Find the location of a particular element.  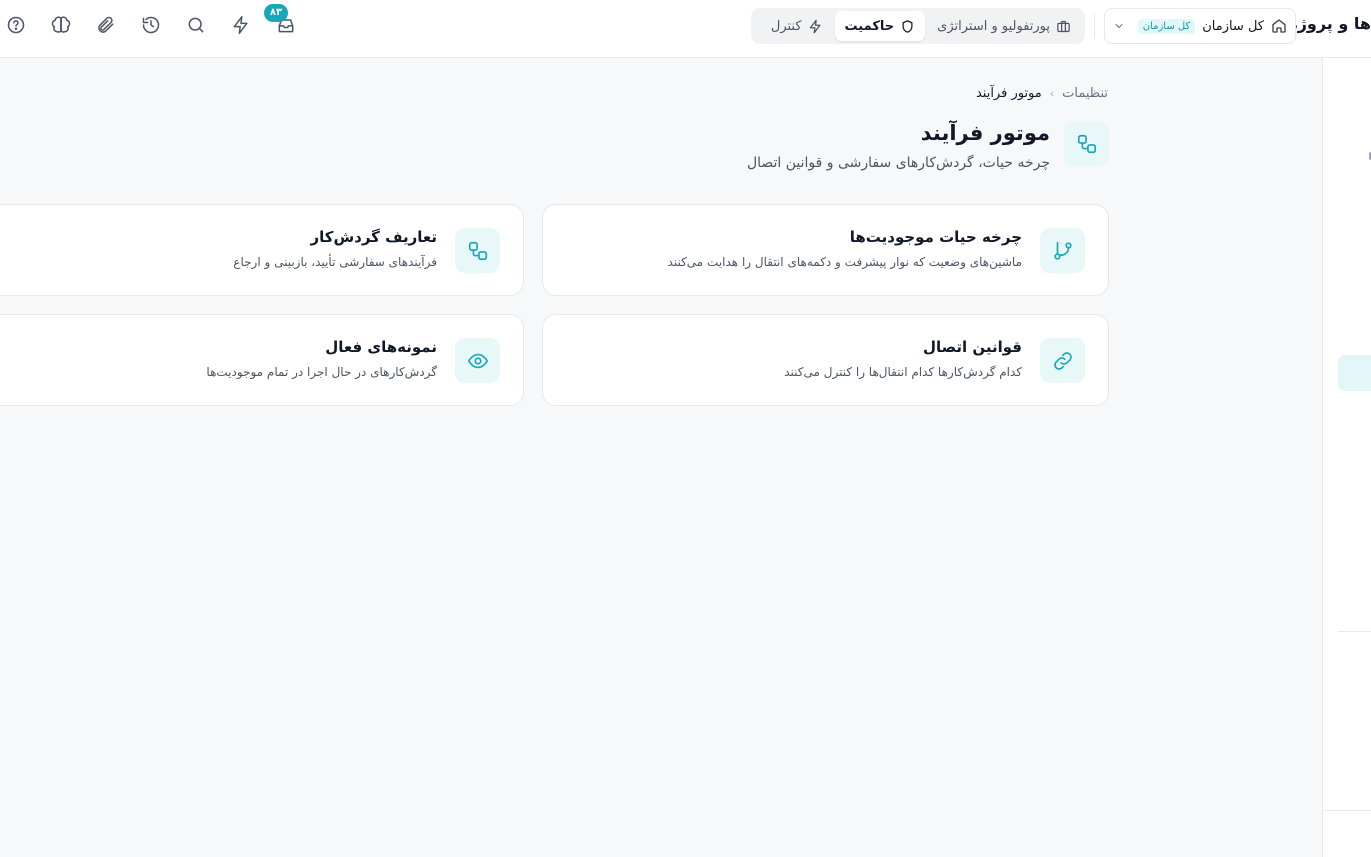

card-title: قوانین اتصال is located at coordinates (972, 347).